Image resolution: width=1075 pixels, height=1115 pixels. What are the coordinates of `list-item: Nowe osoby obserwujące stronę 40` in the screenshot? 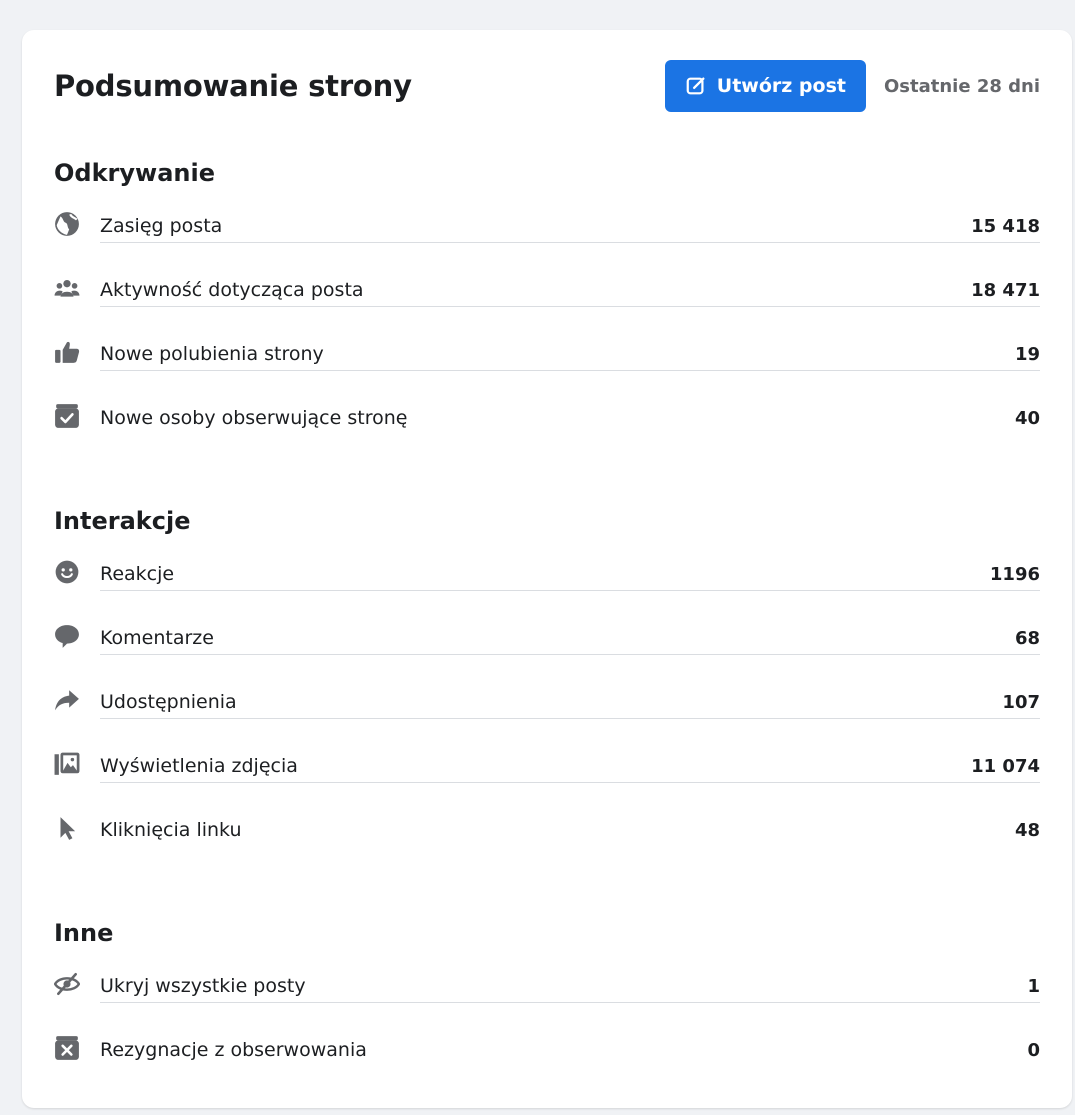 It's located at (547, 414).